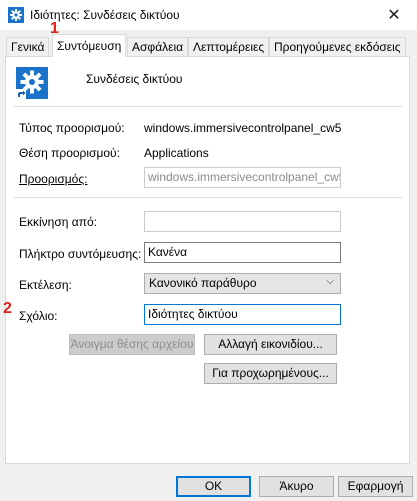 The image size is (417, 501). What do you see at coordinates (242, 177) in the screenshot?
I see `target-field: windows.immersivecontrolpanel_cw5n1h` at bounding box center [242, 177].